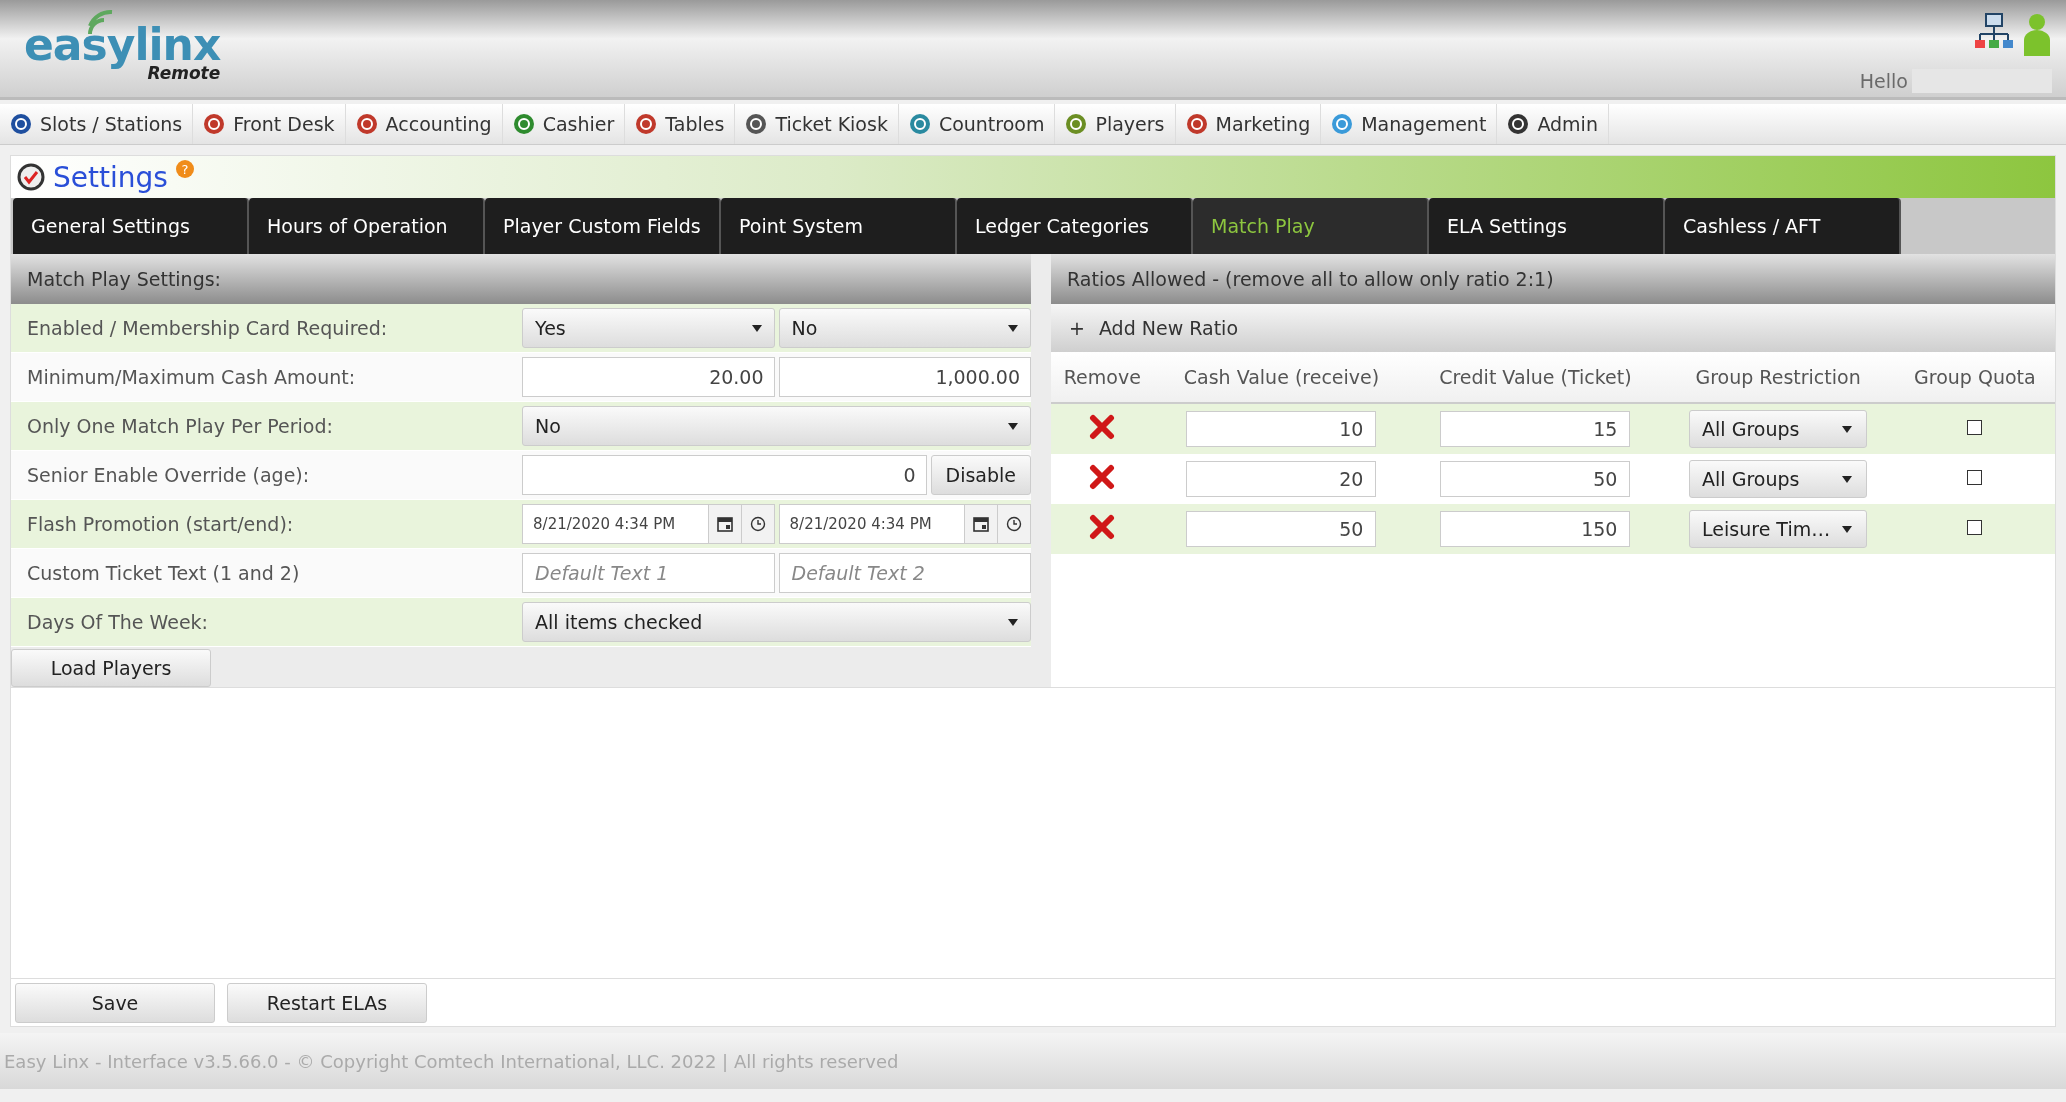 Image resolution: width=2066 pixels, height=1102 pixels. What do you see at coordinates (117, 622) in the screenshot?
I see `field-label: Days Of The Week:` at bounding box center [117, 622].